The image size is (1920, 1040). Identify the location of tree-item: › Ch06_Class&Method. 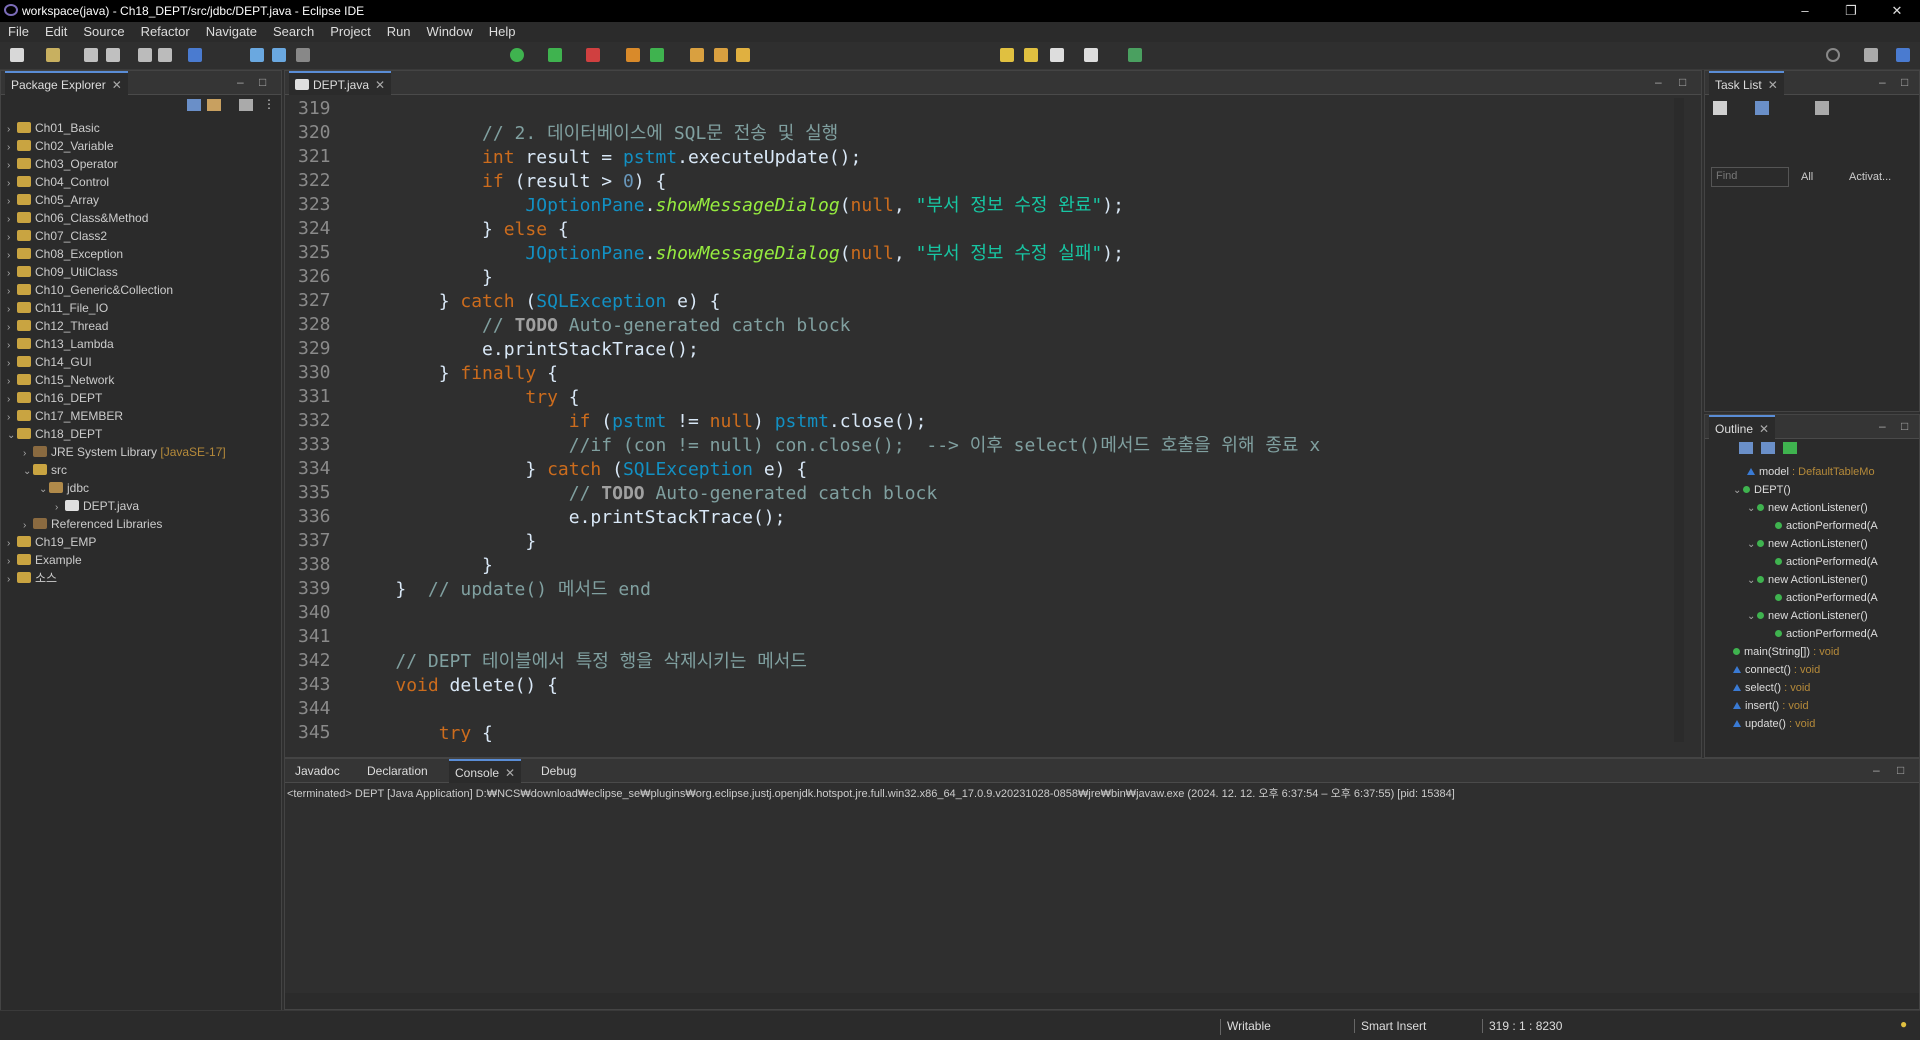
(116, 218).